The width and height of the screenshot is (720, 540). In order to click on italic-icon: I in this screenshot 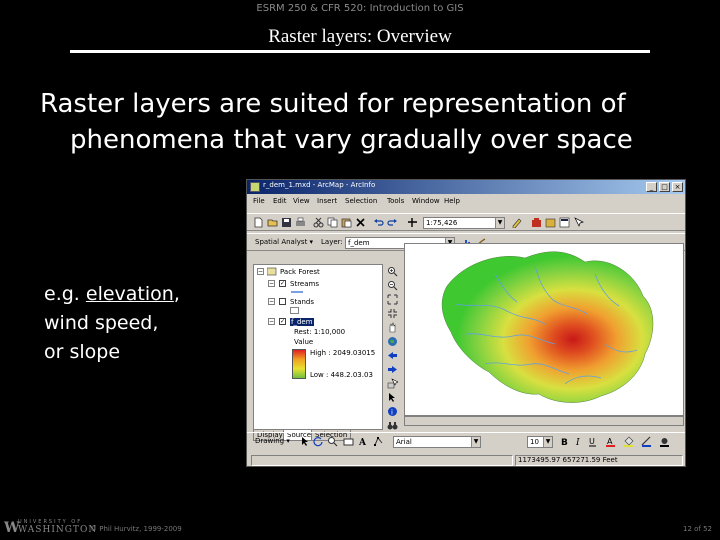, I will do `click(578, 441)`.